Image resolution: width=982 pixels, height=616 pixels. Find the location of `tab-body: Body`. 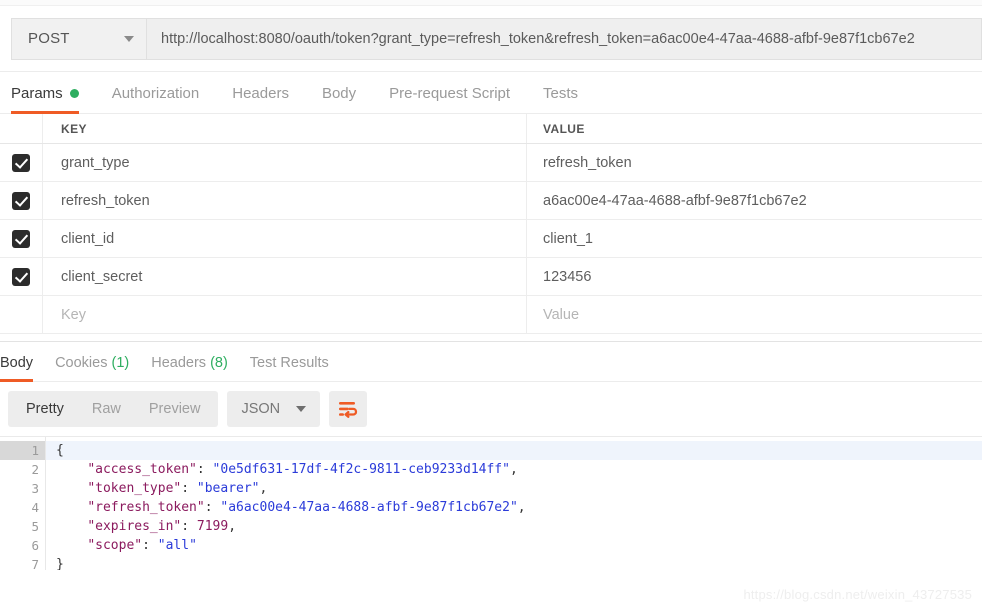

tab-body: Body is located at coordinates (347, 99).